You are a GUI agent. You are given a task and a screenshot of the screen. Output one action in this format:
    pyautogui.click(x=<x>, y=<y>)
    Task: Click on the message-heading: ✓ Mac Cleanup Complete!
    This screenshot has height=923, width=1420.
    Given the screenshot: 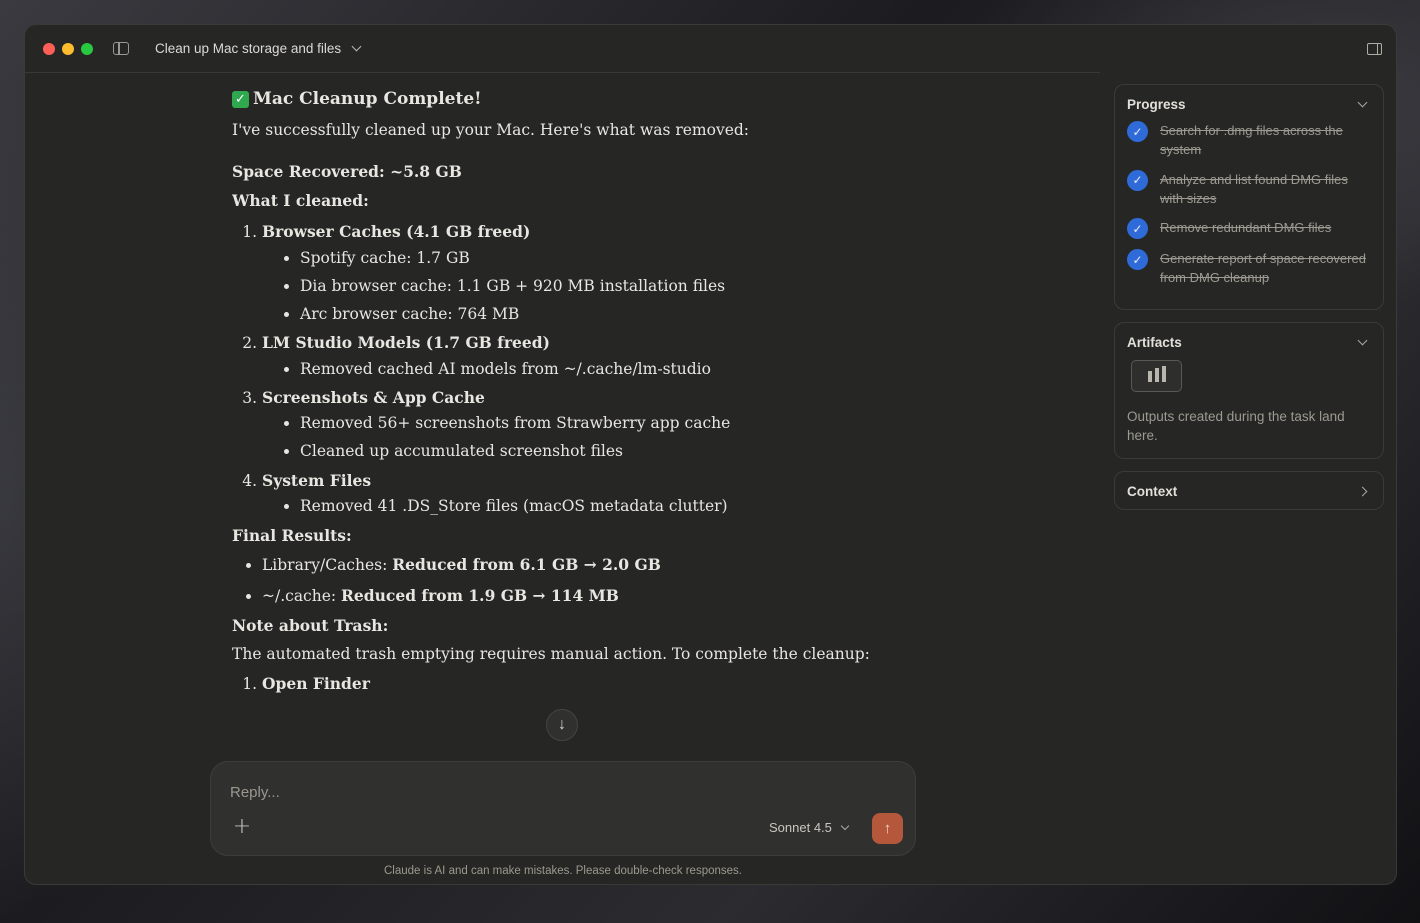 What is the action you would take?
    pyautogui.click(x=562, y=100)
    